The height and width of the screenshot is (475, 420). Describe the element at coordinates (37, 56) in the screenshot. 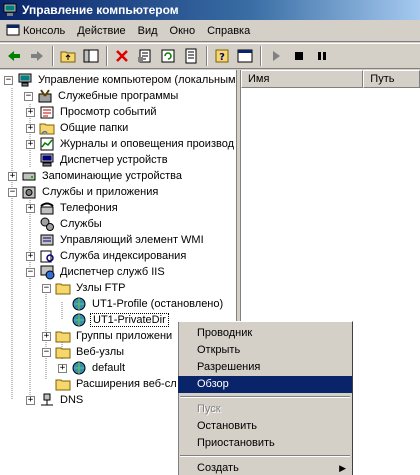

I see `forward-button` at that location.